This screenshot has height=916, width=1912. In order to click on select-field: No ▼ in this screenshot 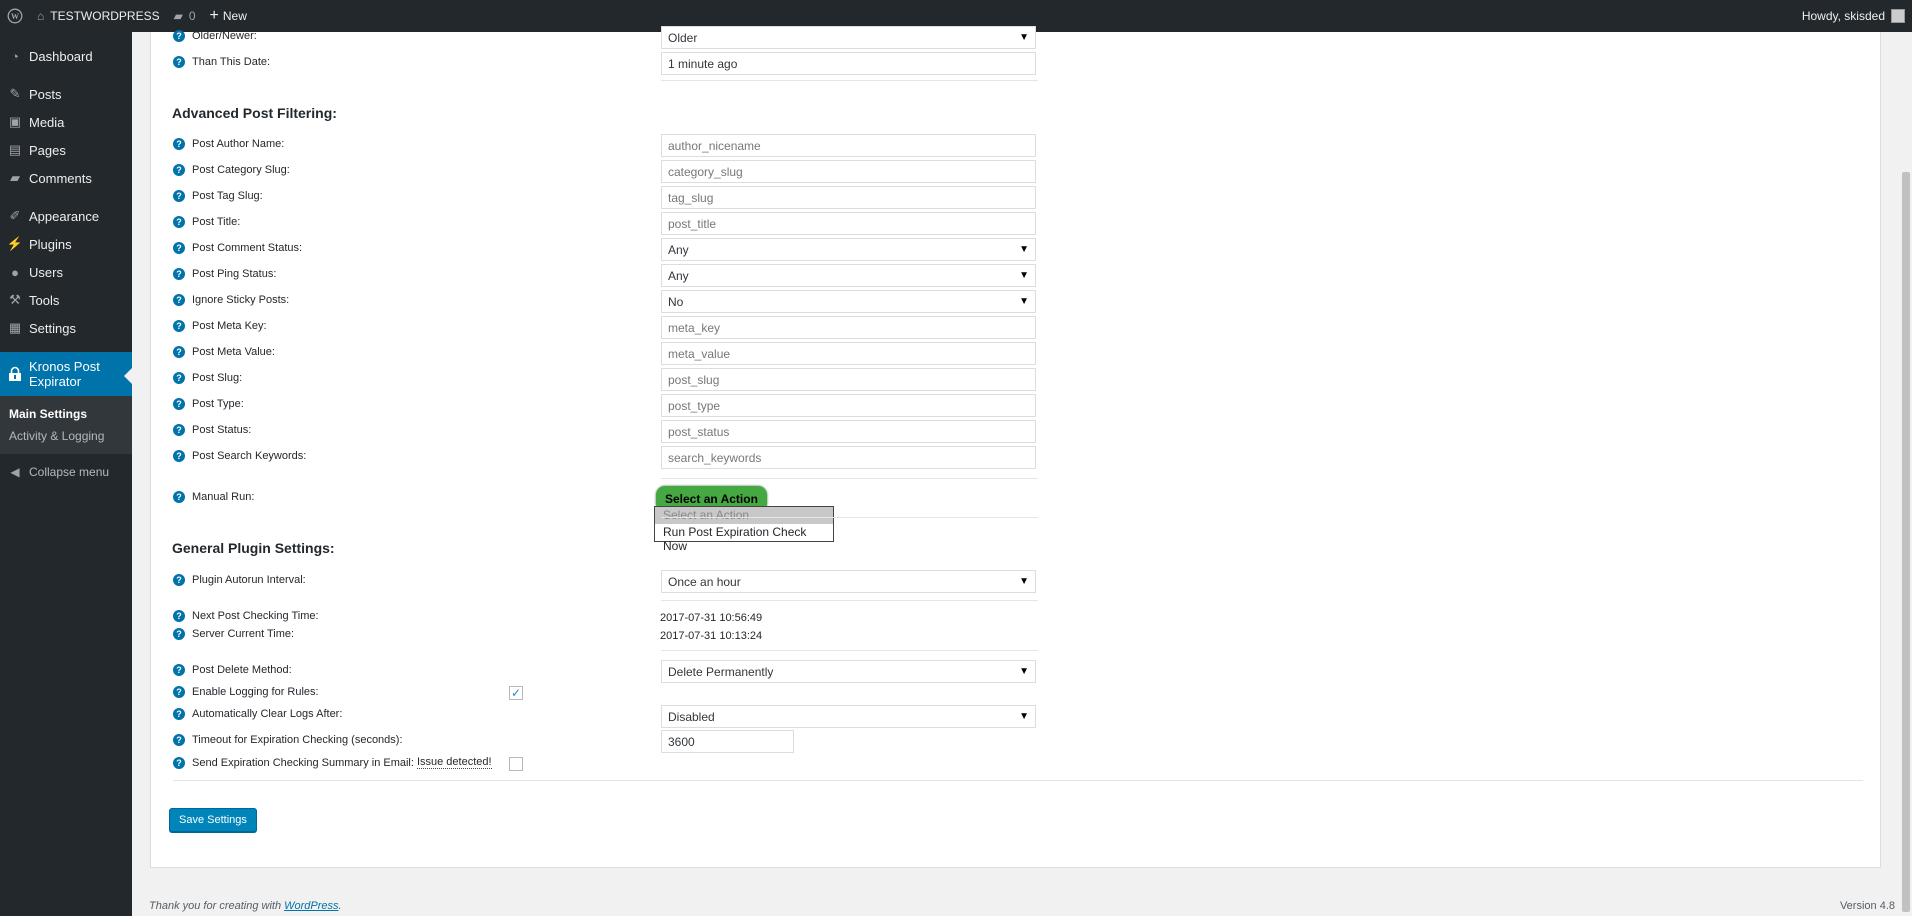, I will do `click(848, 301)`.